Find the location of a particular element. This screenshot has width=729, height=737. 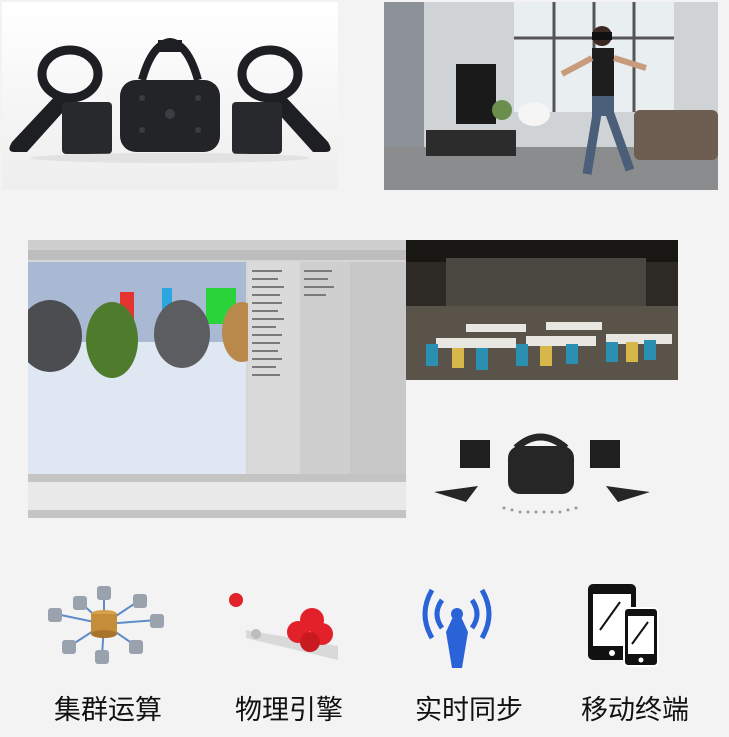

mobile-terminal-icon is located at coordinates (624, 626).